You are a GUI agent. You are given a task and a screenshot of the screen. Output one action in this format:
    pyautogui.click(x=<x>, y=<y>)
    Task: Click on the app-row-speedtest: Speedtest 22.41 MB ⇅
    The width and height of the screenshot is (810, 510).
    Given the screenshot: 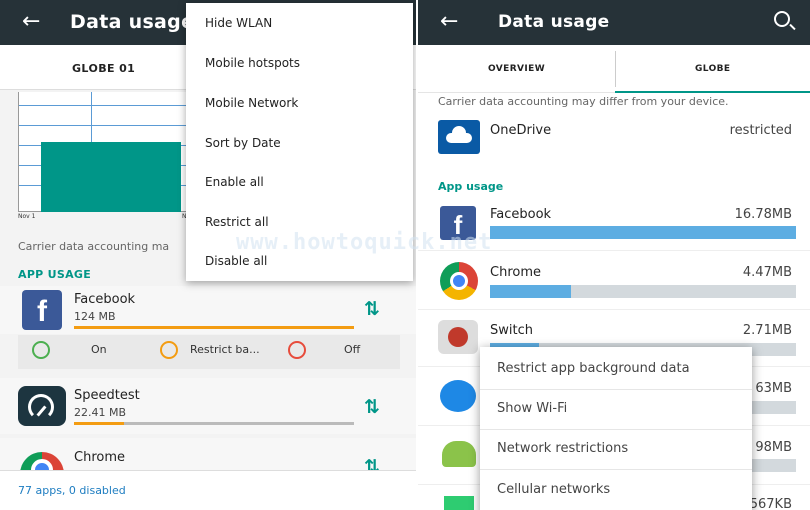 What is the action you would take?
    pyautogui.click(x=208, y=406)
    